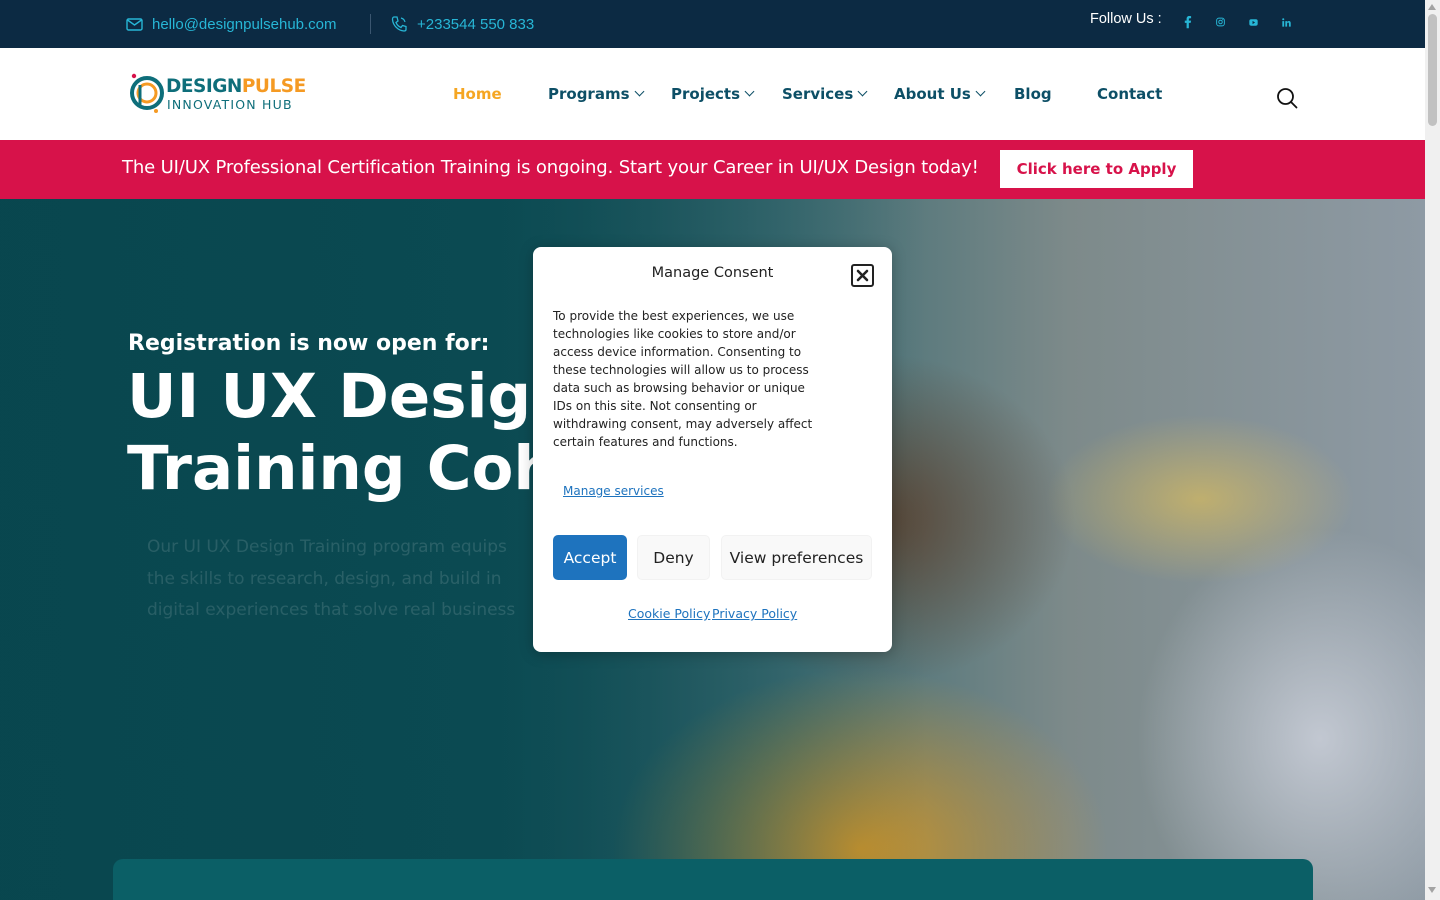  I want to click on youtube-icon, so click(1258, 22).